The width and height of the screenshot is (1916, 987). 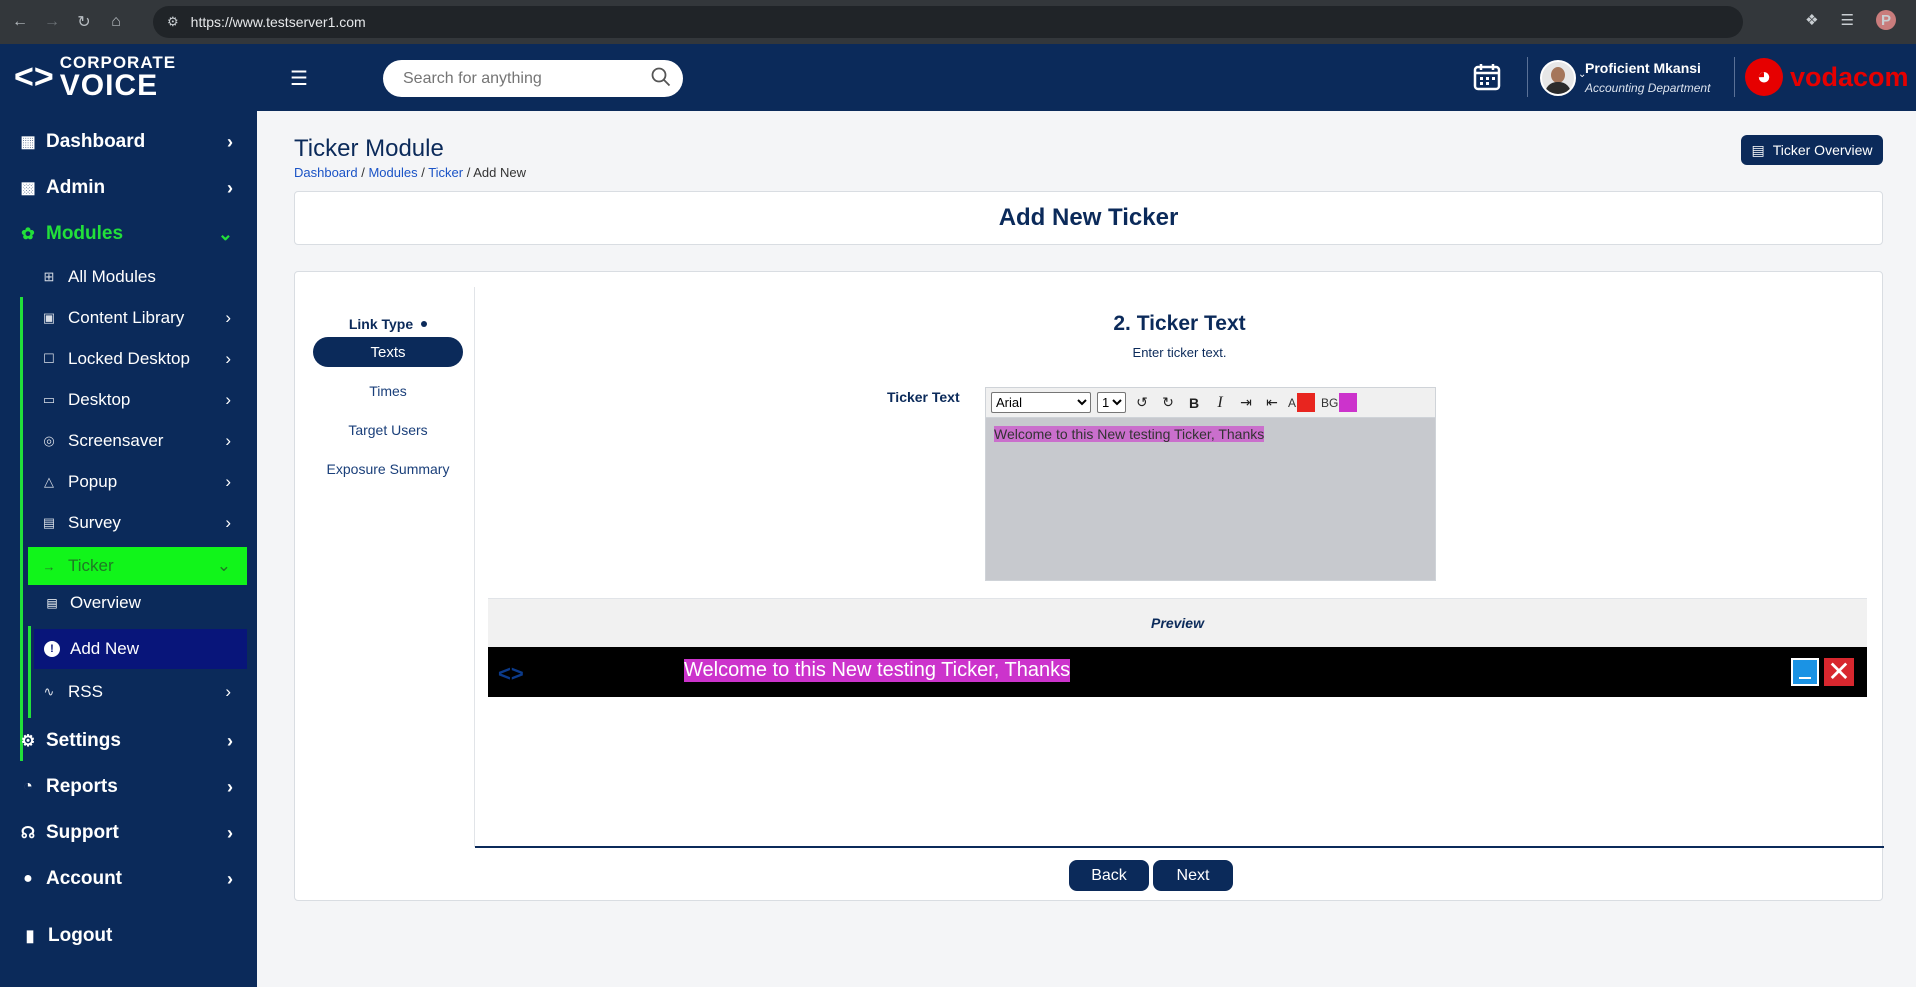 What do you see at coordinates (1811, 20) in the screenshot?
I see `extensions-icon: ❖` at bounding box center [1811, 20].